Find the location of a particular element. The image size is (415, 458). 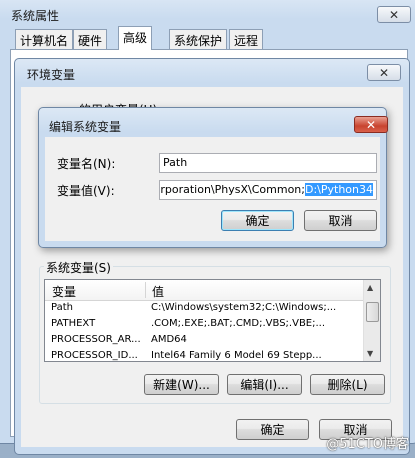

row-variable: Path is located at coordinates (62, 307).